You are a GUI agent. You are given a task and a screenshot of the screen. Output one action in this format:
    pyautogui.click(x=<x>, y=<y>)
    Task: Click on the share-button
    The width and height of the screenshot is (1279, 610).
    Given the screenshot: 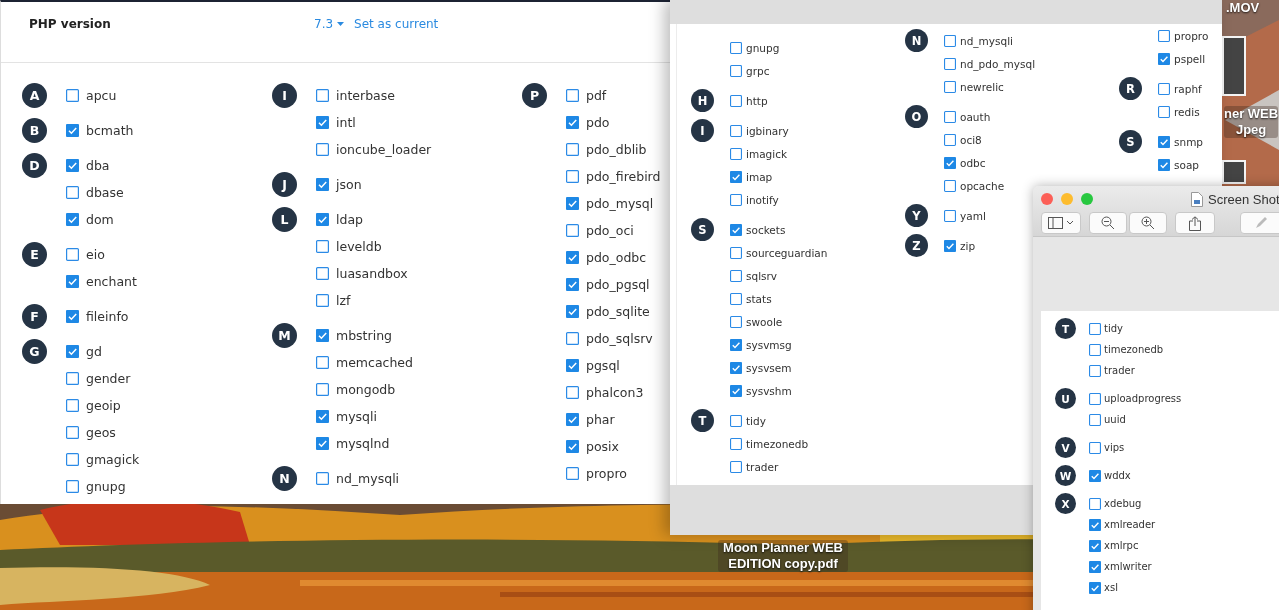 What is the action you would take?
    pyautogui.click(x=1195, y=223)
    